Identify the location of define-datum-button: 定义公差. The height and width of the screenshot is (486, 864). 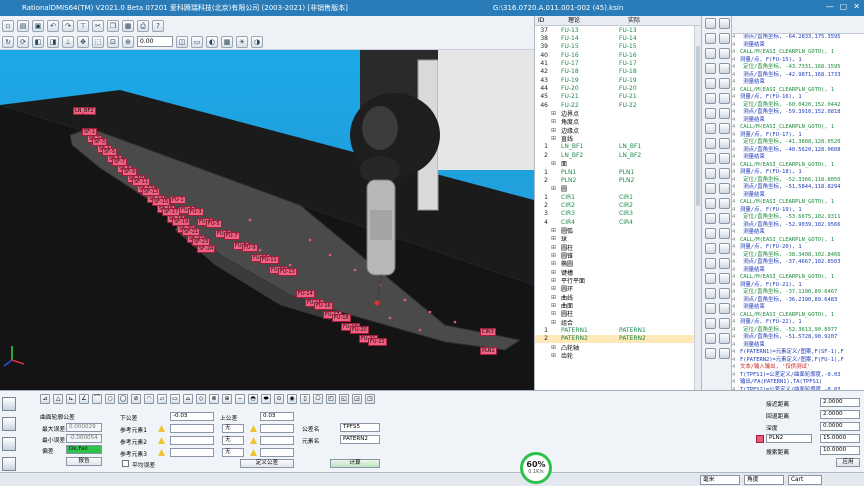
(267, 463).